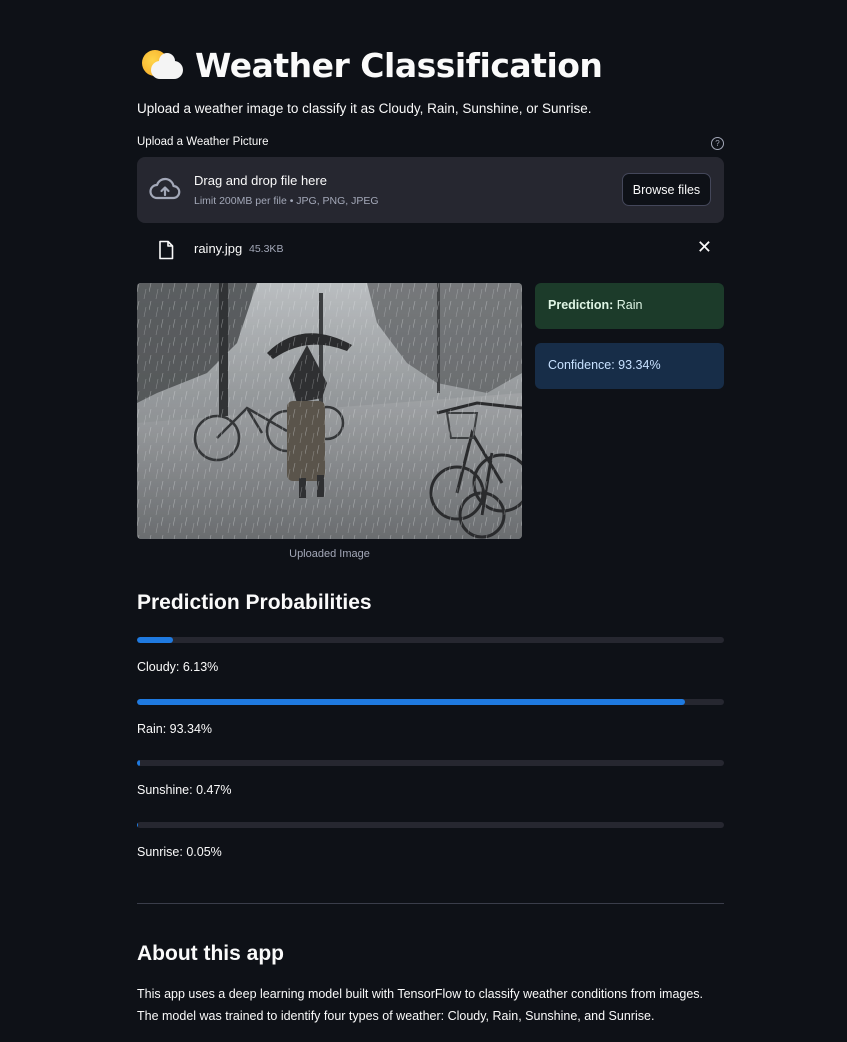 Image resolution: width=847 pixels, height=1042 pixels. Describe the element at coordinates (704, 247) in the screenshot. I see `remove-file-icon: ✕` at that location.